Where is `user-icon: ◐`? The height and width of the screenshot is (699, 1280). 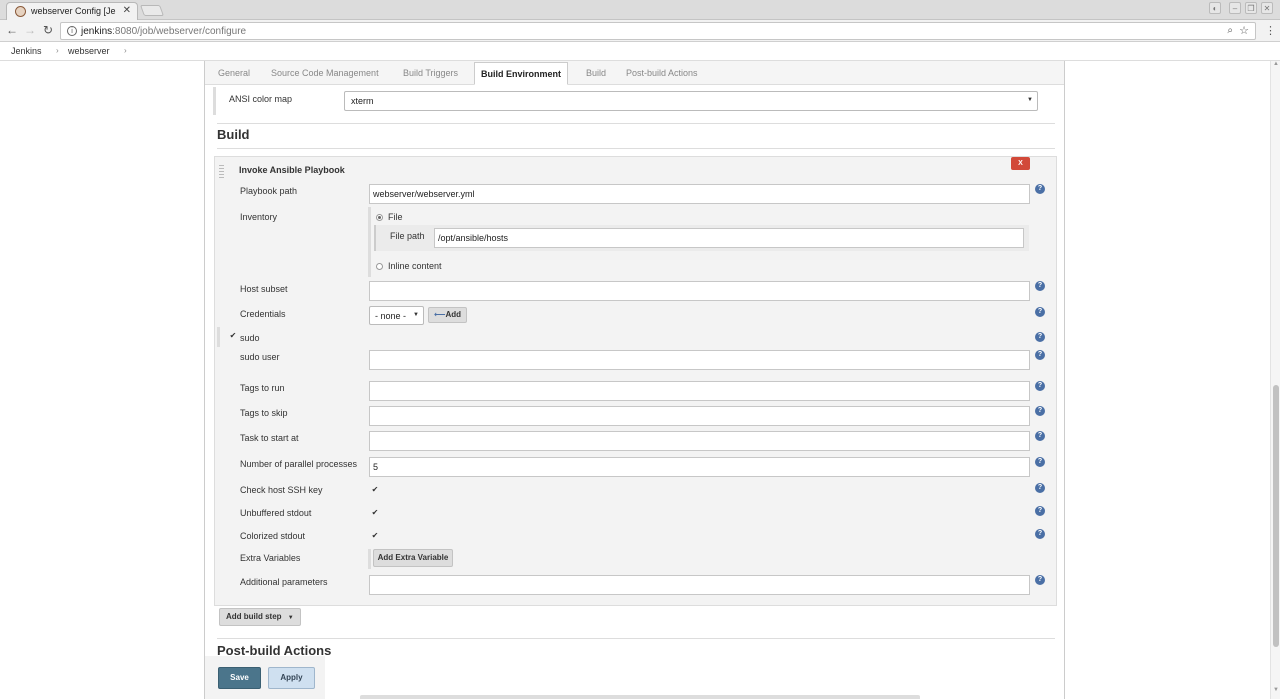
user-icon: ◐ is located at coordinates (1215, 8).